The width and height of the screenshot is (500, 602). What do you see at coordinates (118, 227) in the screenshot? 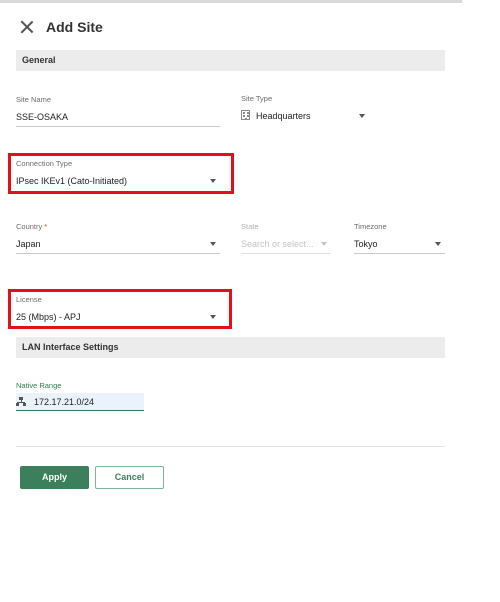
I see `country-label: Country *` at bounding box center [118, 227].